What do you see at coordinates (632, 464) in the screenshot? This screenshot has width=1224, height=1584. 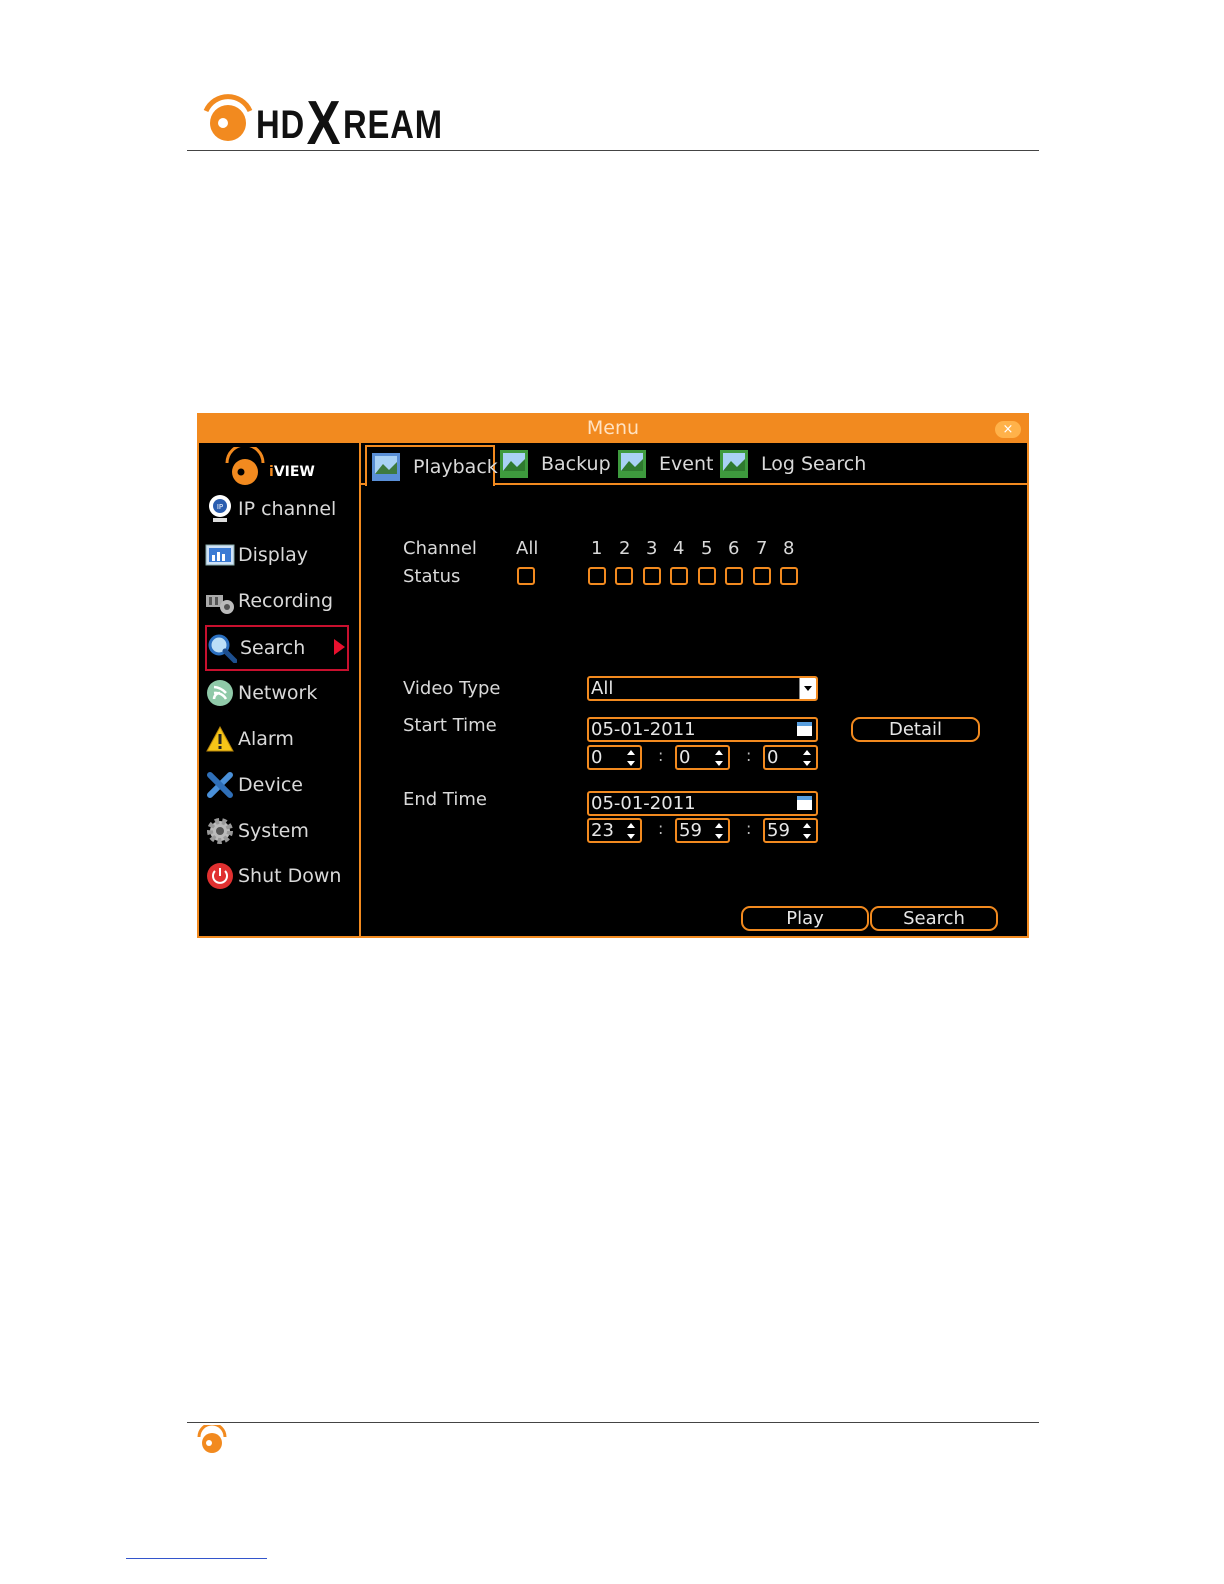 I see `event-tab-icon` at bounding box center [632, 464].